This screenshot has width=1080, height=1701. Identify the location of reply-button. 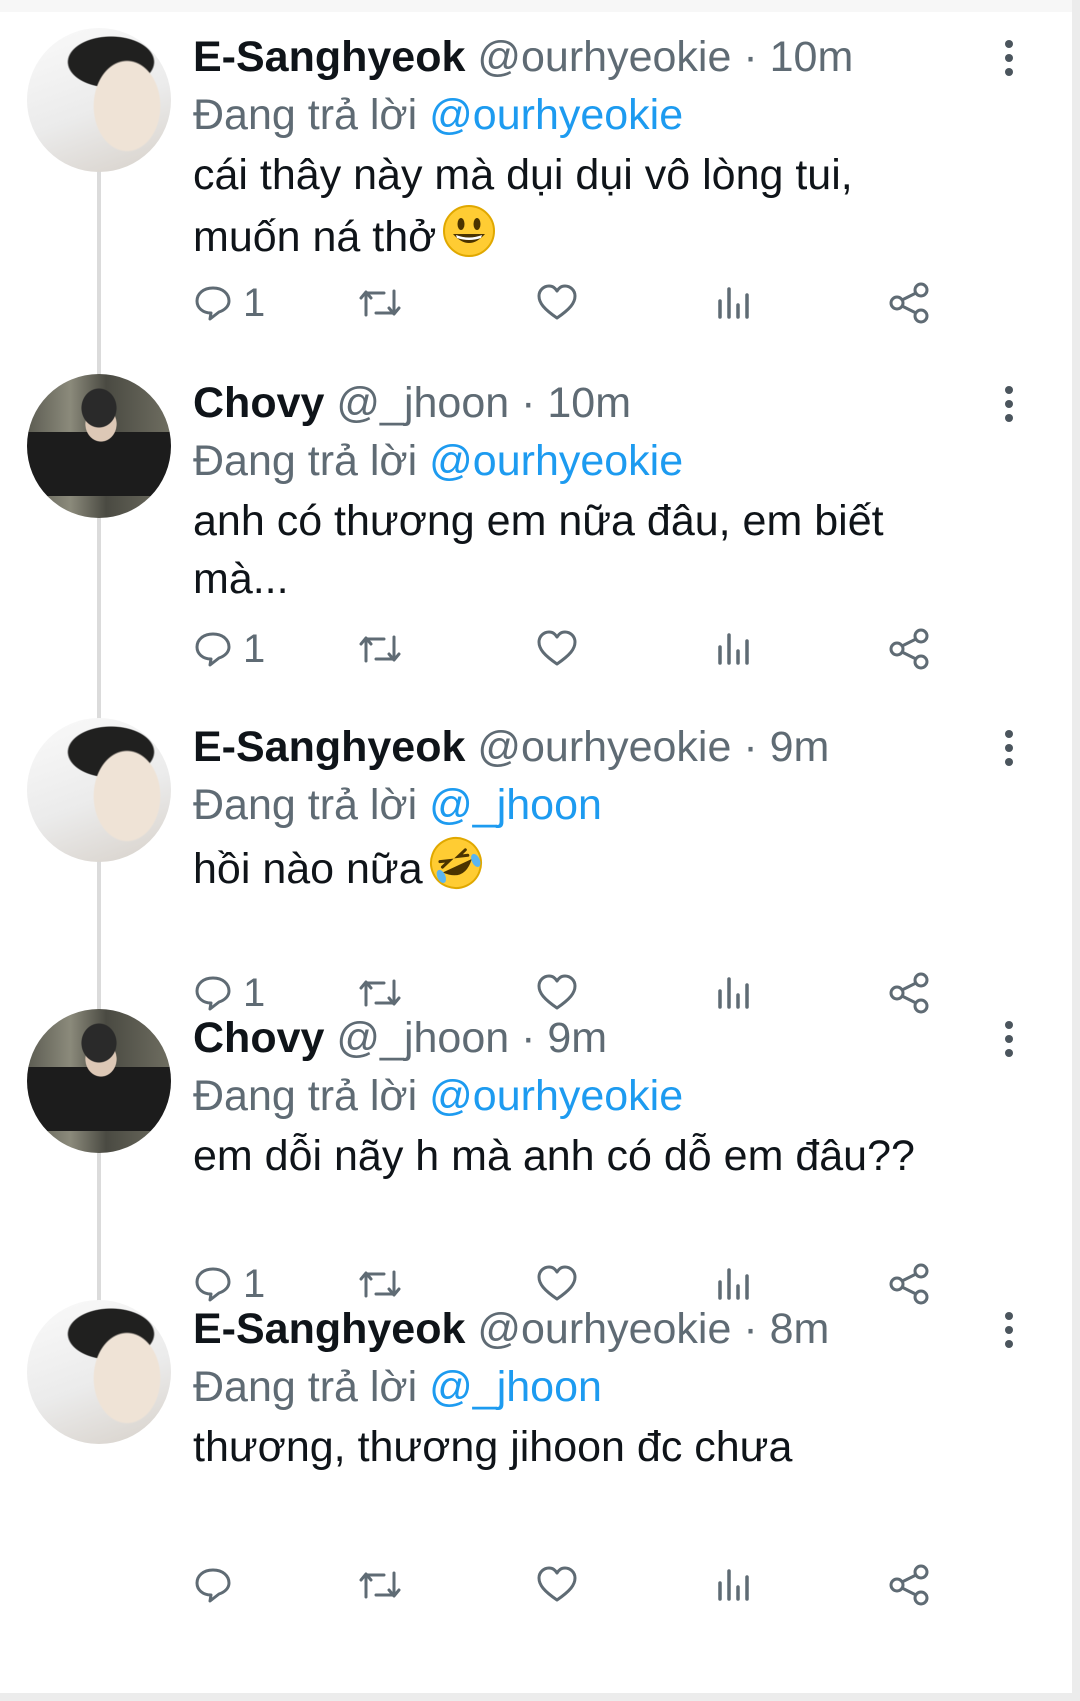
(218, 1585).